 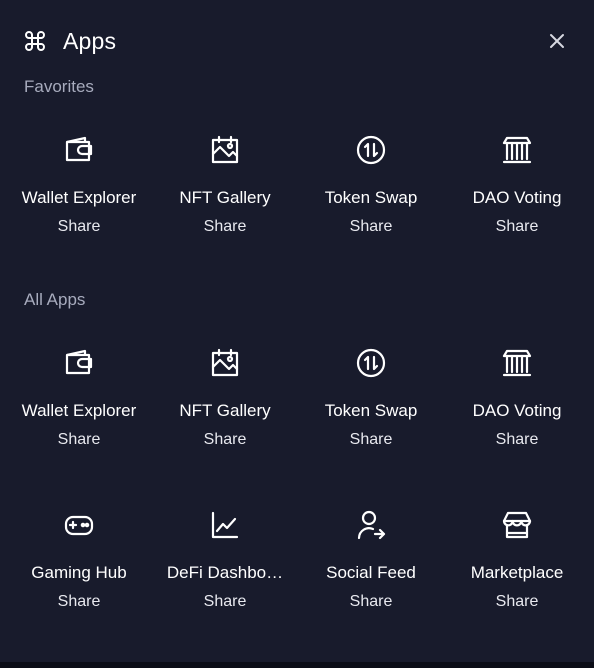 I want to click on store-icon, so click(x=517, y=525).